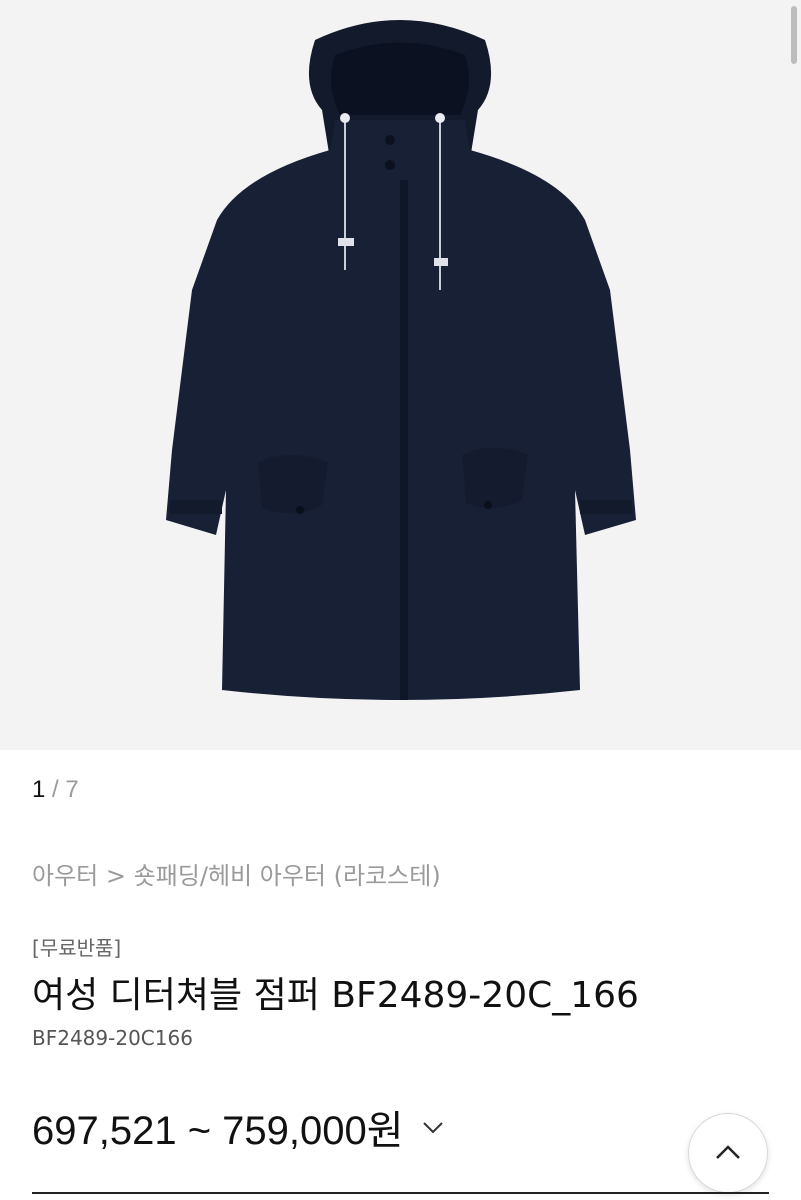 The image size is (801, 1200). I want to click on product-code: BF2489-20C166, so click(112, 1038).